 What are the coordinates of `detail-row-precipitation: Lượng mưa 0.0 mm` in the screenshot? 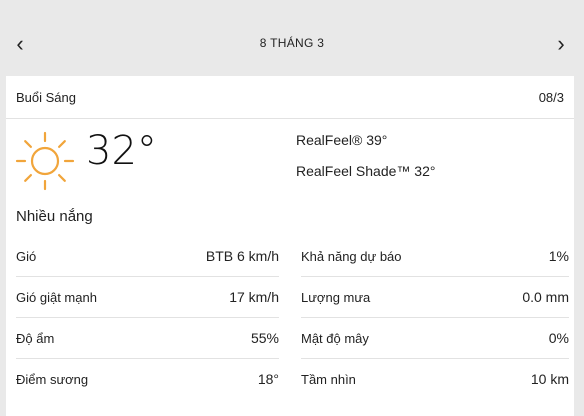 It's located at (435, 297).